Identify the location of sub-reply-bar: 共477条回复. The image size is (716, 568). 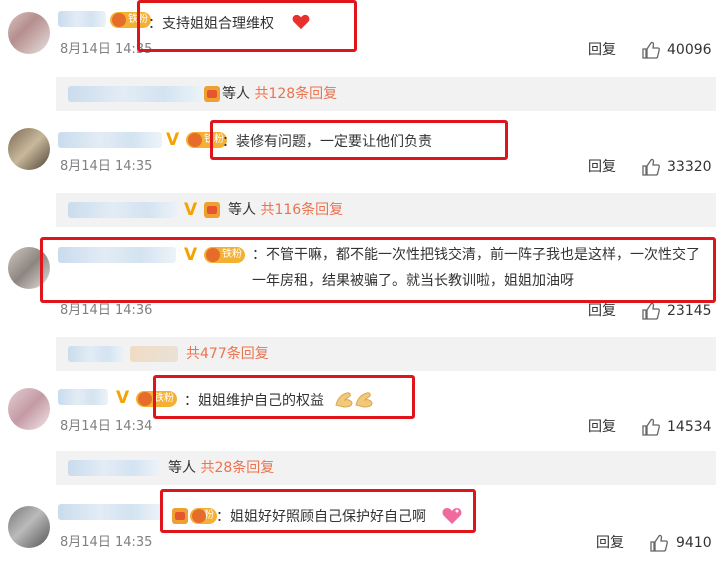
(386, 354).